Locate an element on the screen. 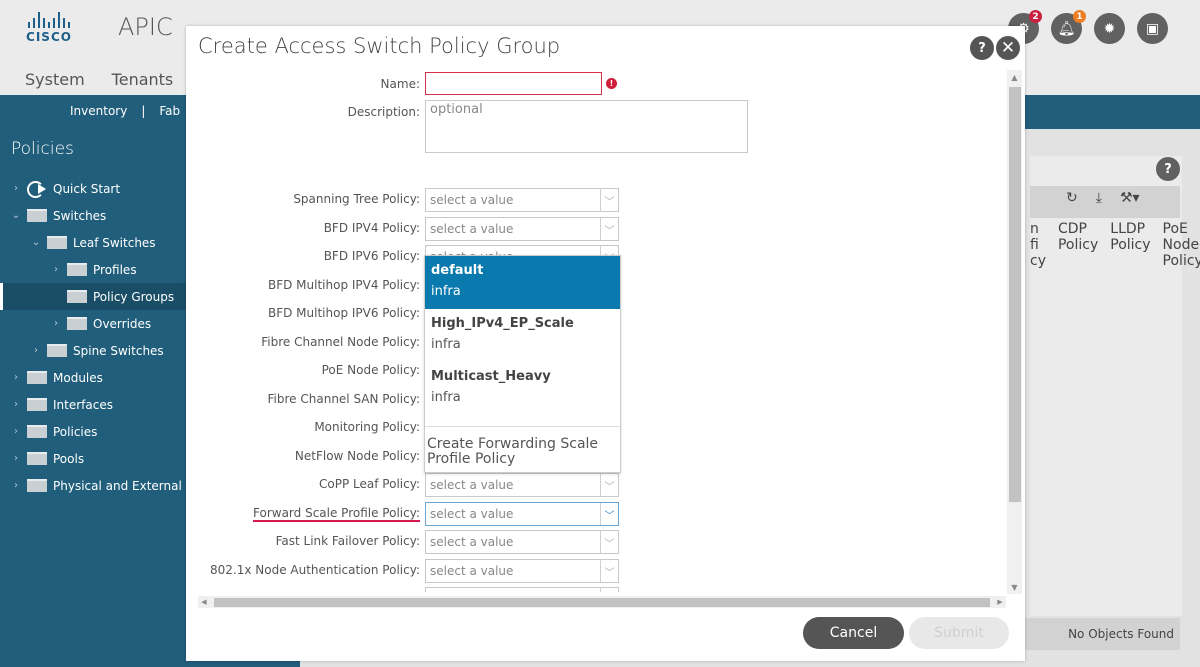  scroll-up-icon: ▲ is located at coordinates (1014, 77).